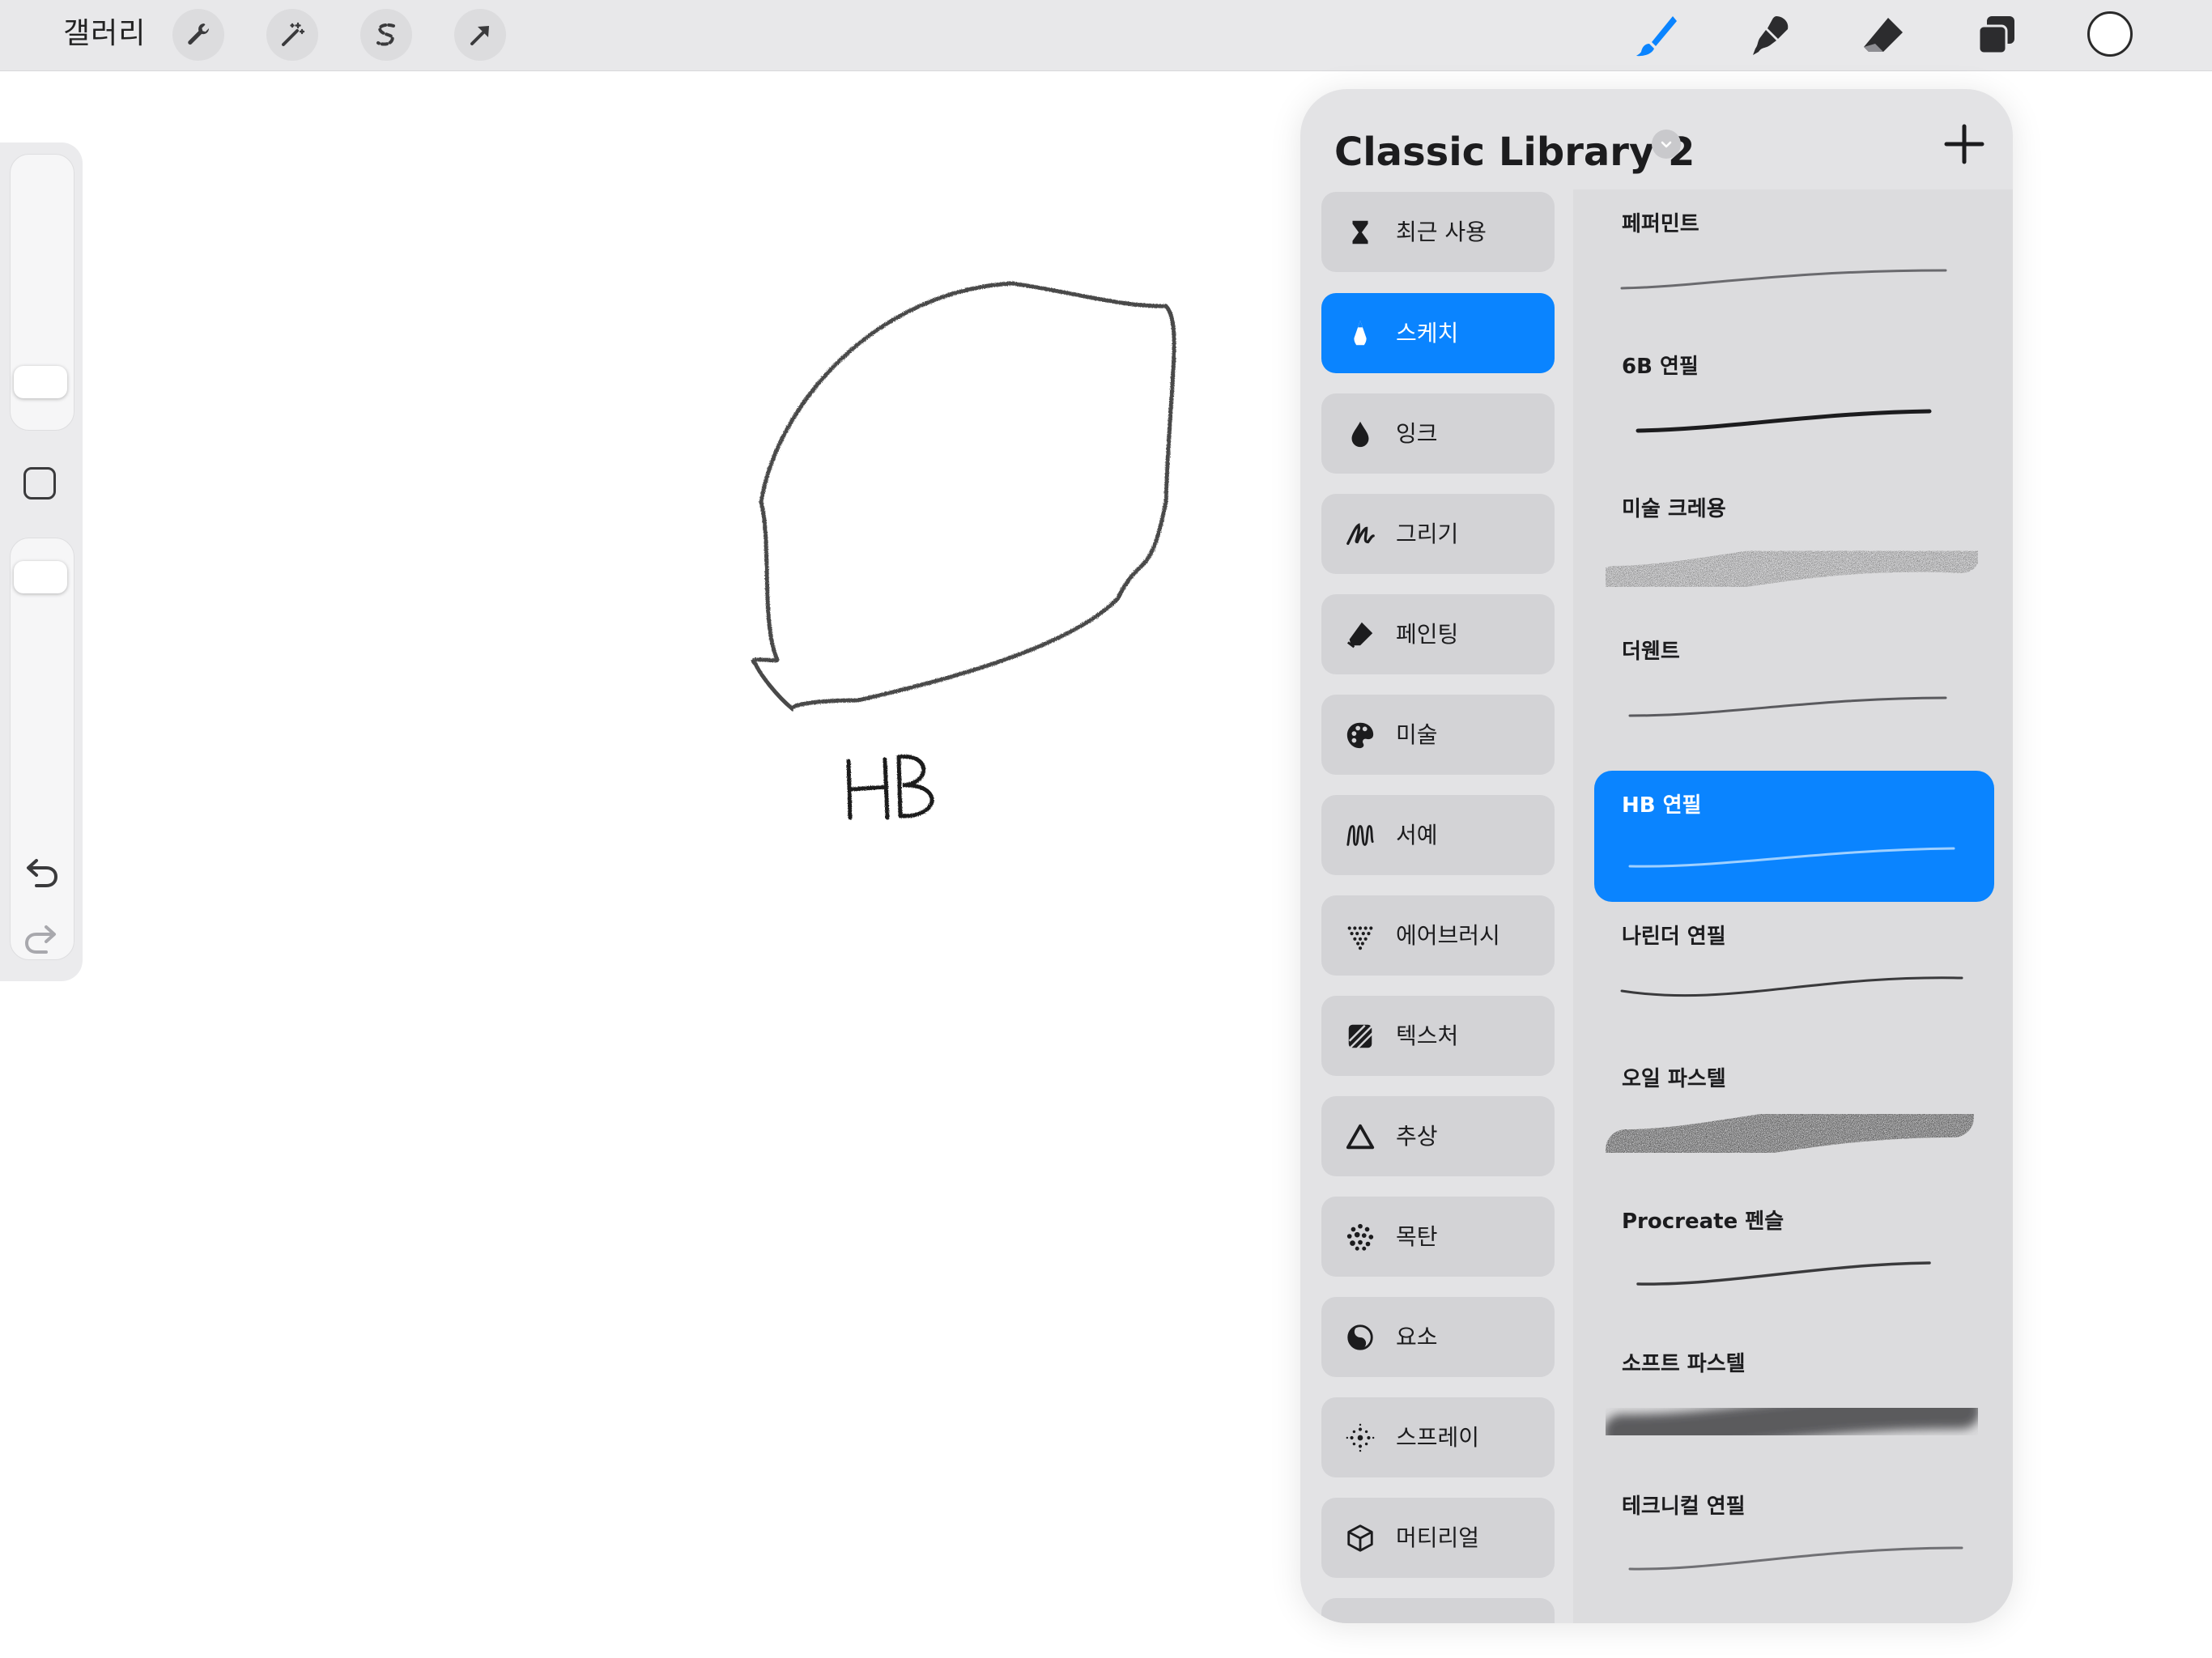 The image size is (2212, 1658). Describe the element at coordinates (1106, 35) in the screenshot. I see `top-toolbar: 갤러리` at that location.